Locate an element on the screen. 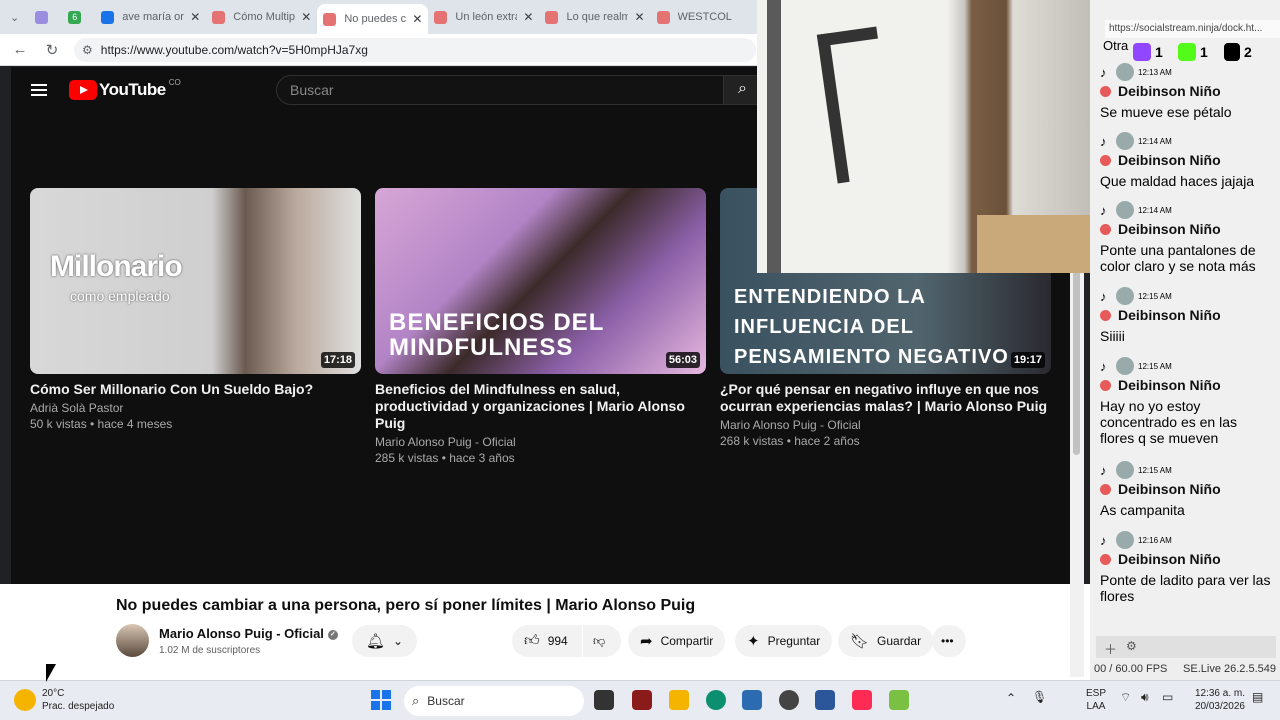 The image size is (1280, 720). twitch-count-value: 1 is located at coordinates (1159, 52).